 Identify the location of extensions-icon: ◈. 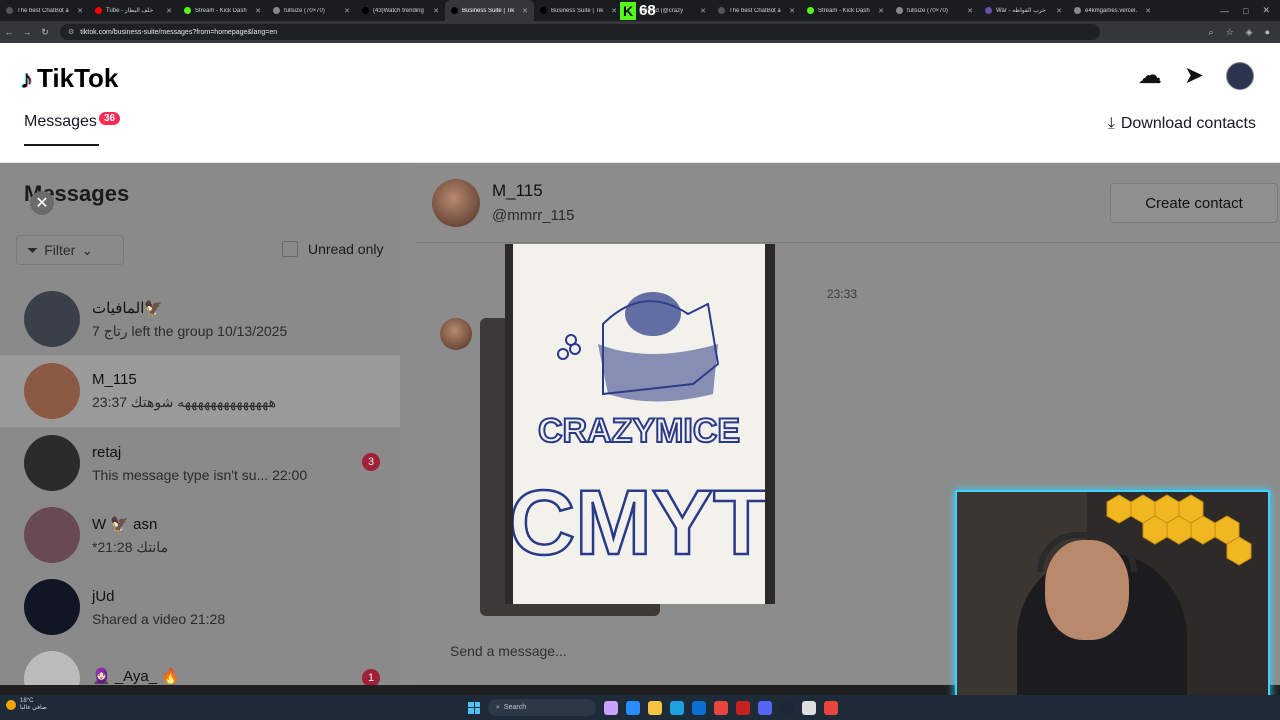
(1249, 32).